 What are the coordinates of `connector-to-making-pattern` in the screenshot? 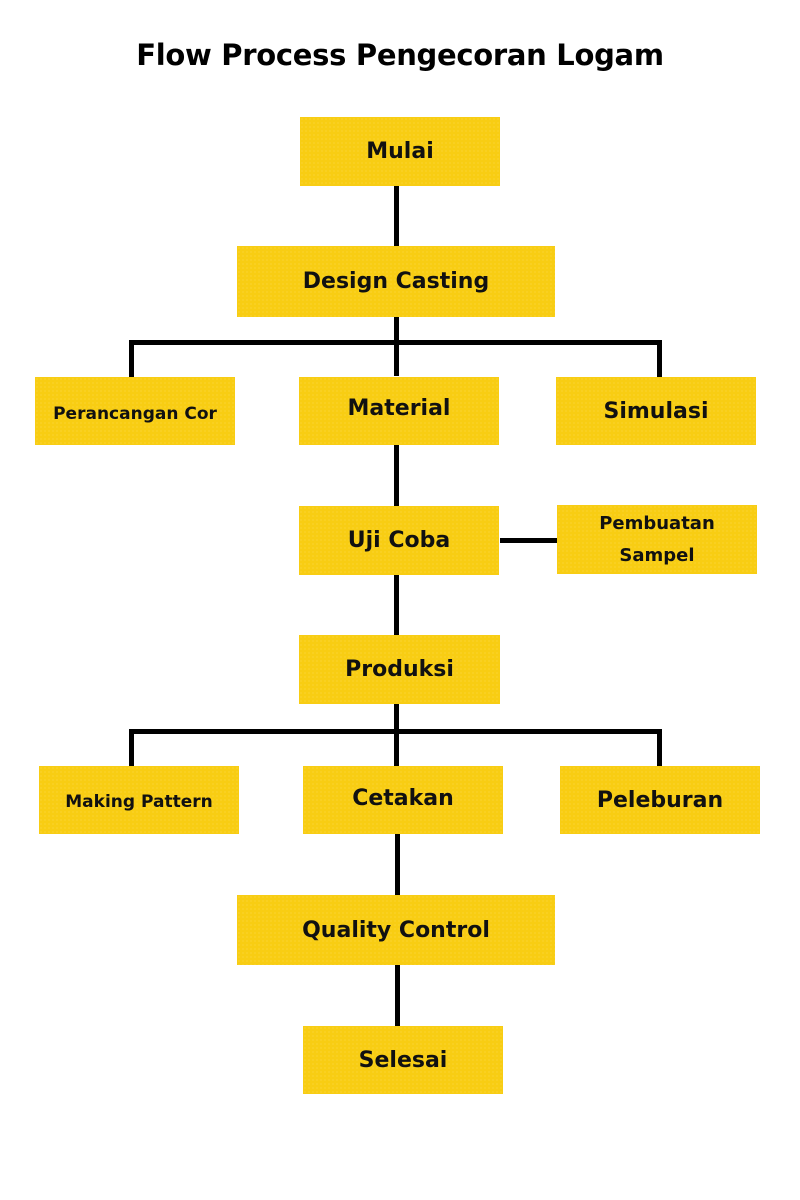 It's located at (131, 747).